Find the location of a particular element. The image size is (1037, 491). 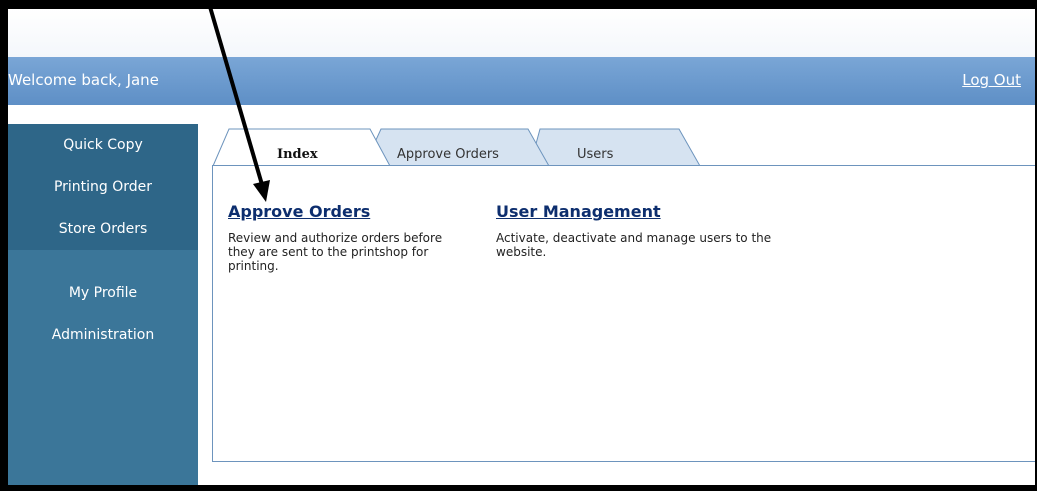

approve-orders-link: Approve Orders is located at coordinates (348, 211).